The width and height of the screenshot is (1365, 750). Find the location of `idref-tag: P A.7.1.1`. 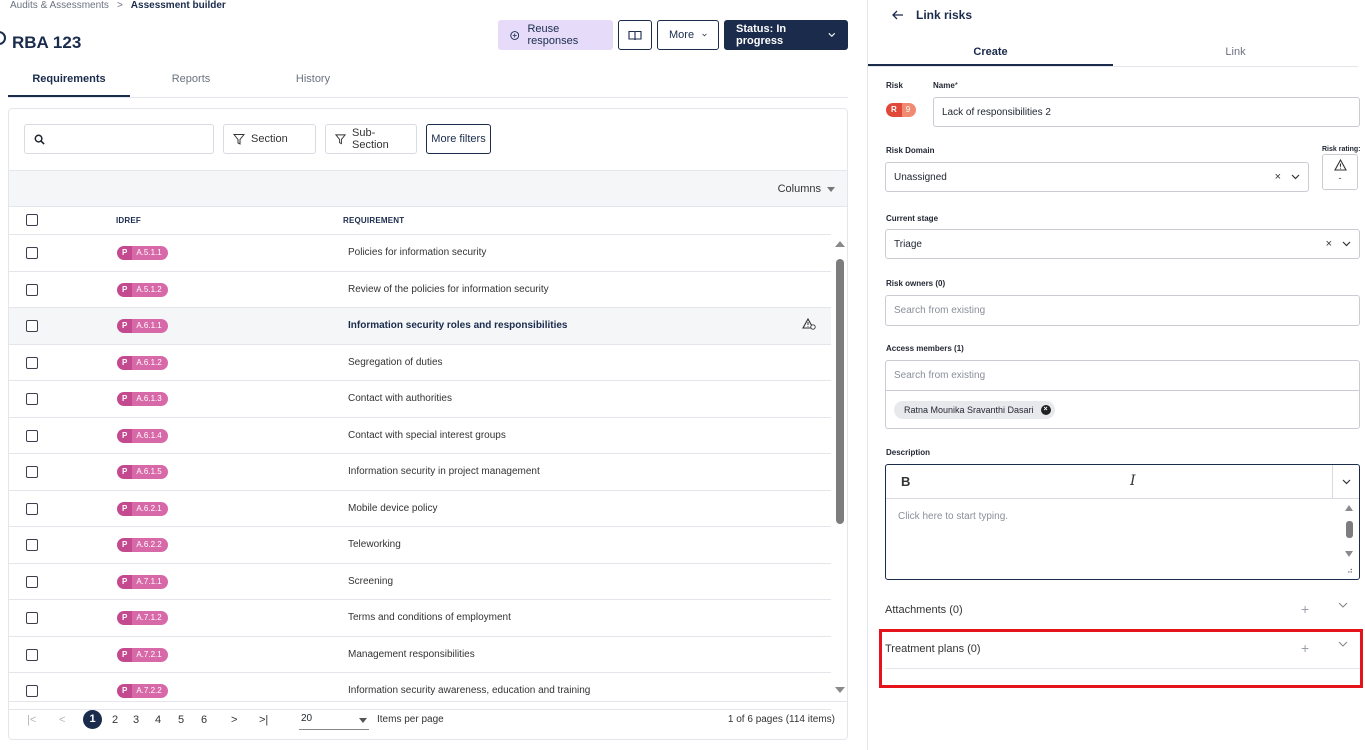

idref-tag: P A.7.1.1 is located at coordinates (142, 581).